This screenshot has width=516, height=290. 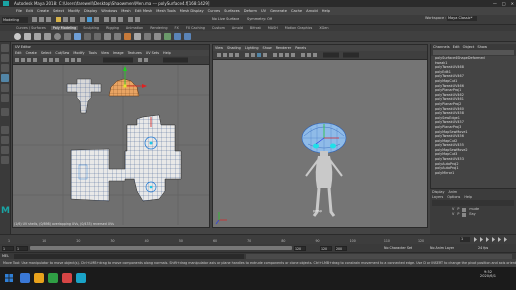 What do you see at coordinates (232, 11) in the screenshot?
I see `menu-surfaces: Surfaces` at bounding box center [232, 11].